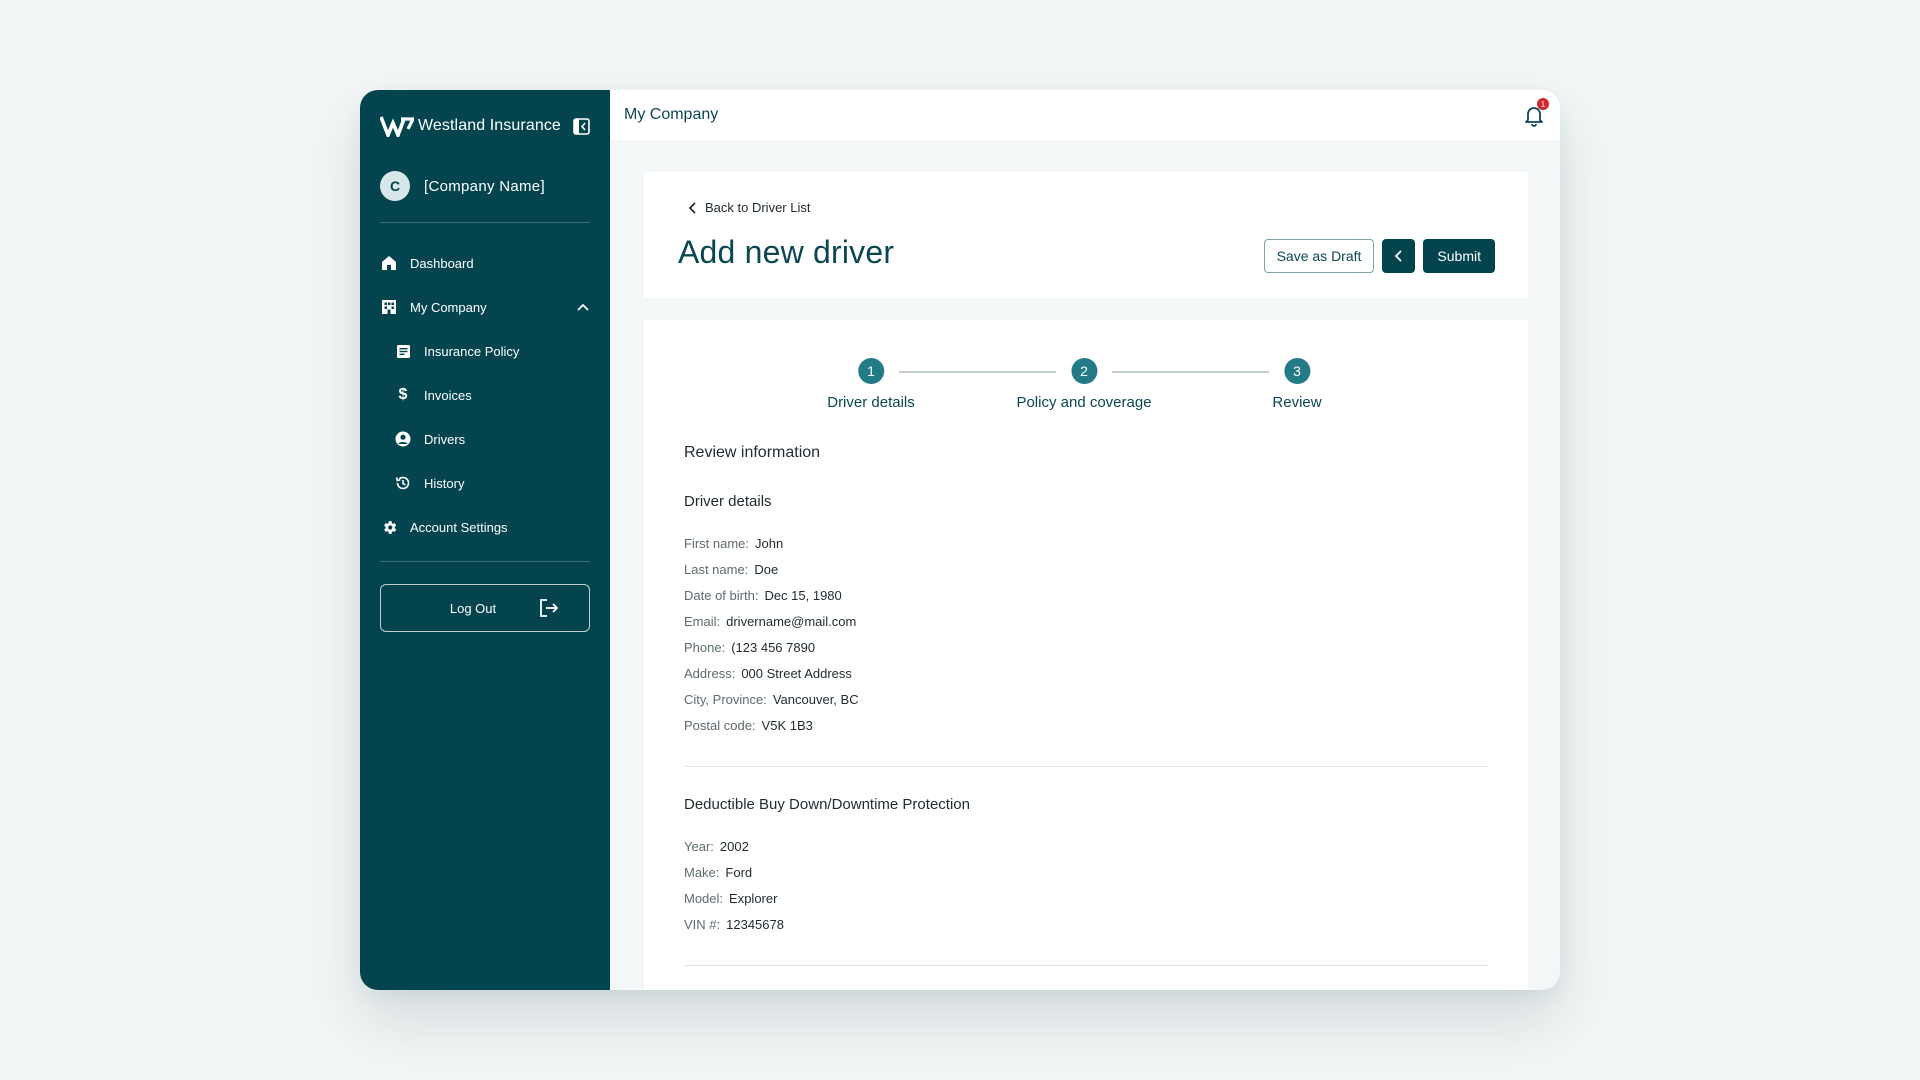 This screenshot has width=1920, height=1080. Describe the element at coordinates (403, 483) in the screenshot. I see `history-icon` at that location.